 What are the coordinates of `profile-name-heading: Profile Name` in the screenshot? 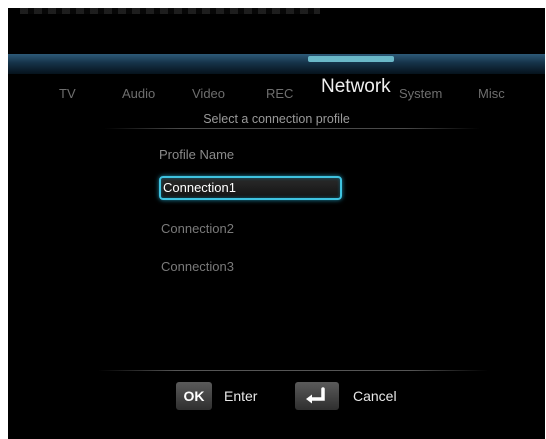 It's located at (197, 154).